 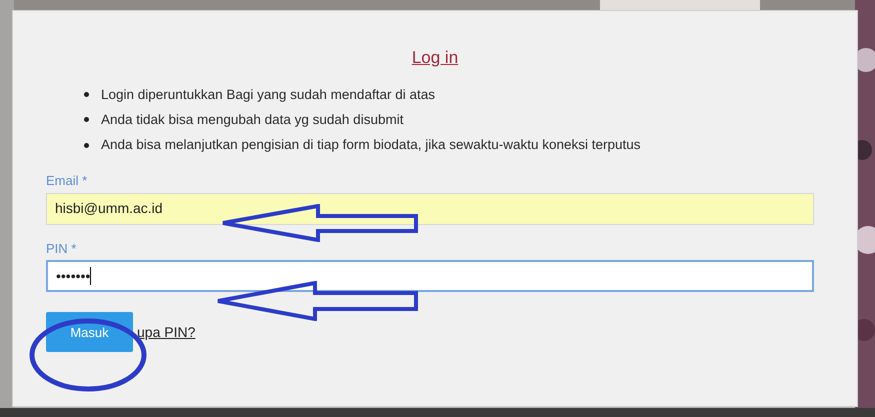 I want to click on input-field: hisbi@umm.ac.id, so click(x=430, y=208).